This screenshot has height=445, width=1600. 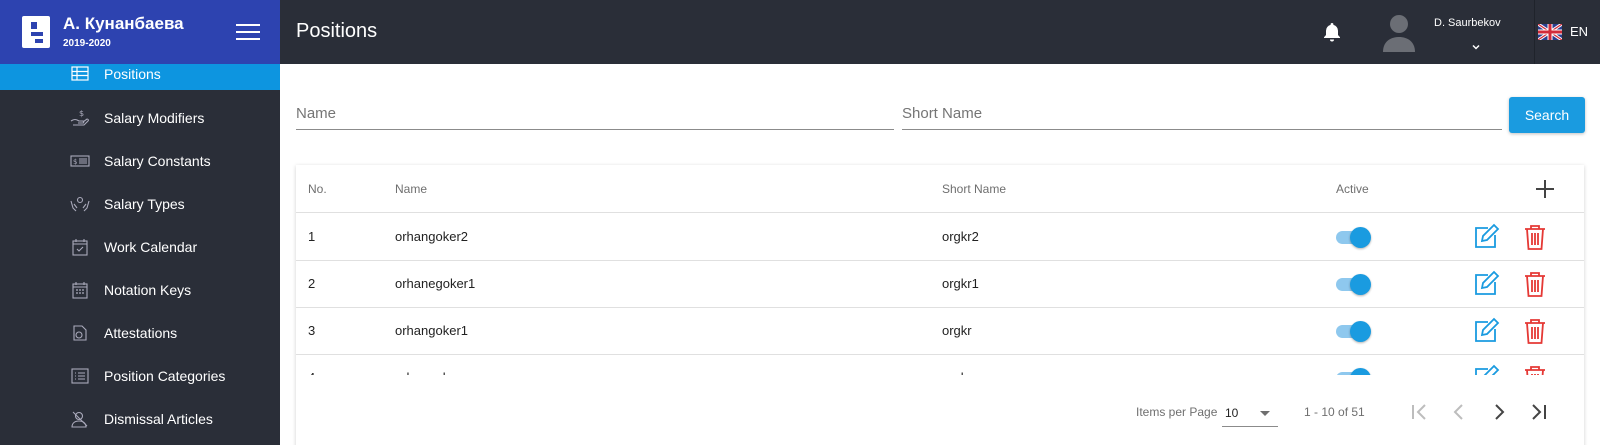 I want to click on sidebar-item-label: Salary Constants, so click(x=157, y=161).